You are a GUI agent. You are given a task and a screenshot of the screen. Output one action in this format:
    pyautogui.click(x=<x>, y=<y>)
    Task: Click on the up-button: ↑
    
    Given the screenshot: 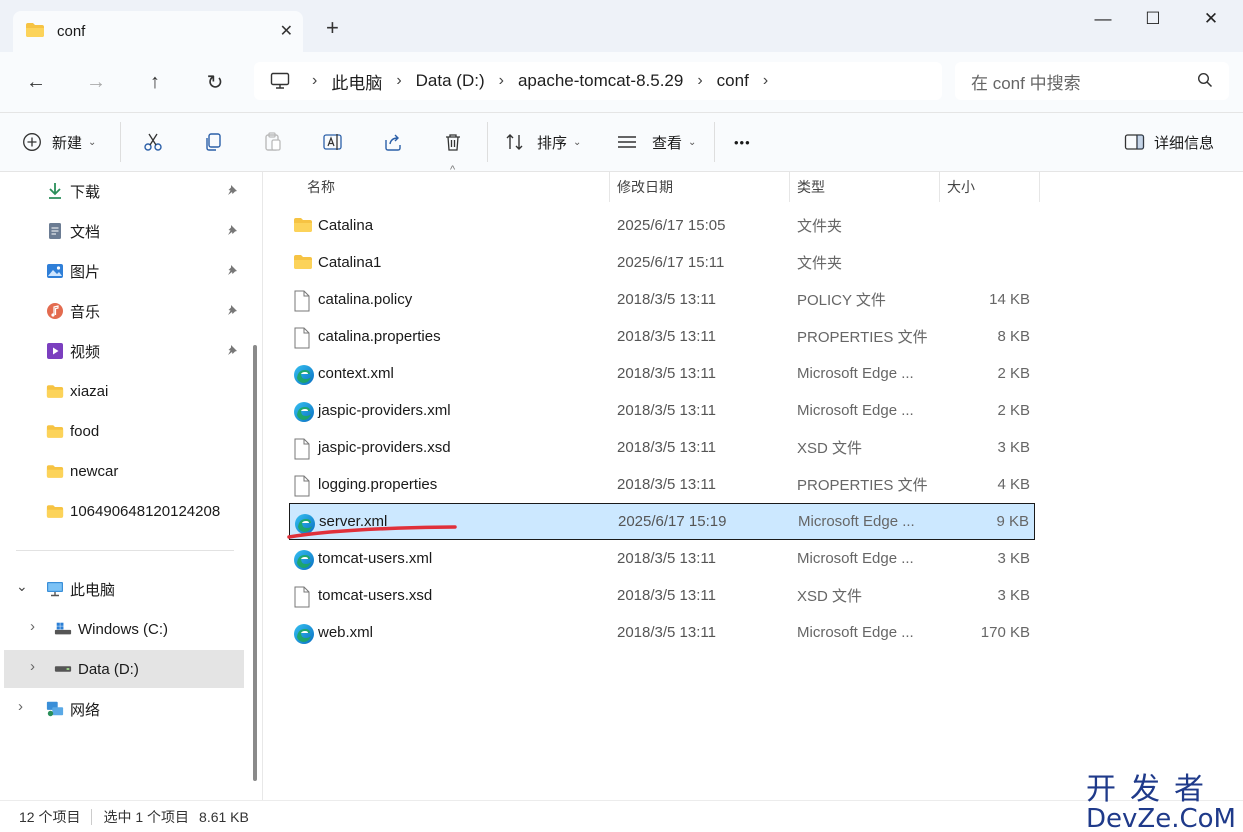 What is the action you would take?
    pyautogui.click(x=155, y=82)
    